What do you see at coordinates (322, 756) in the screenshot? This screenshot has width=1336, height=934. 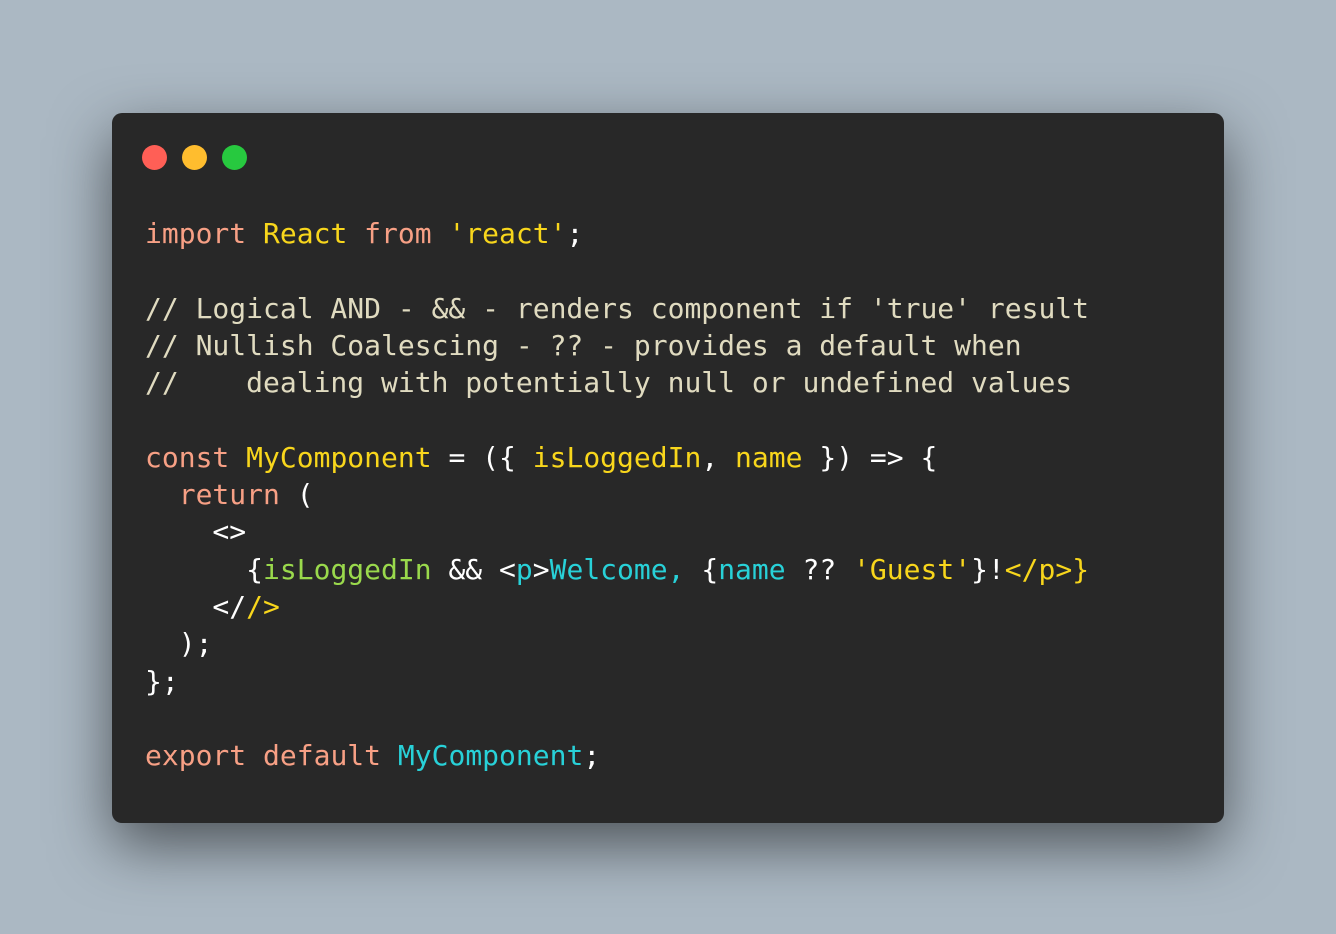 I see `code-token: default` at bounding box center [322, 756].